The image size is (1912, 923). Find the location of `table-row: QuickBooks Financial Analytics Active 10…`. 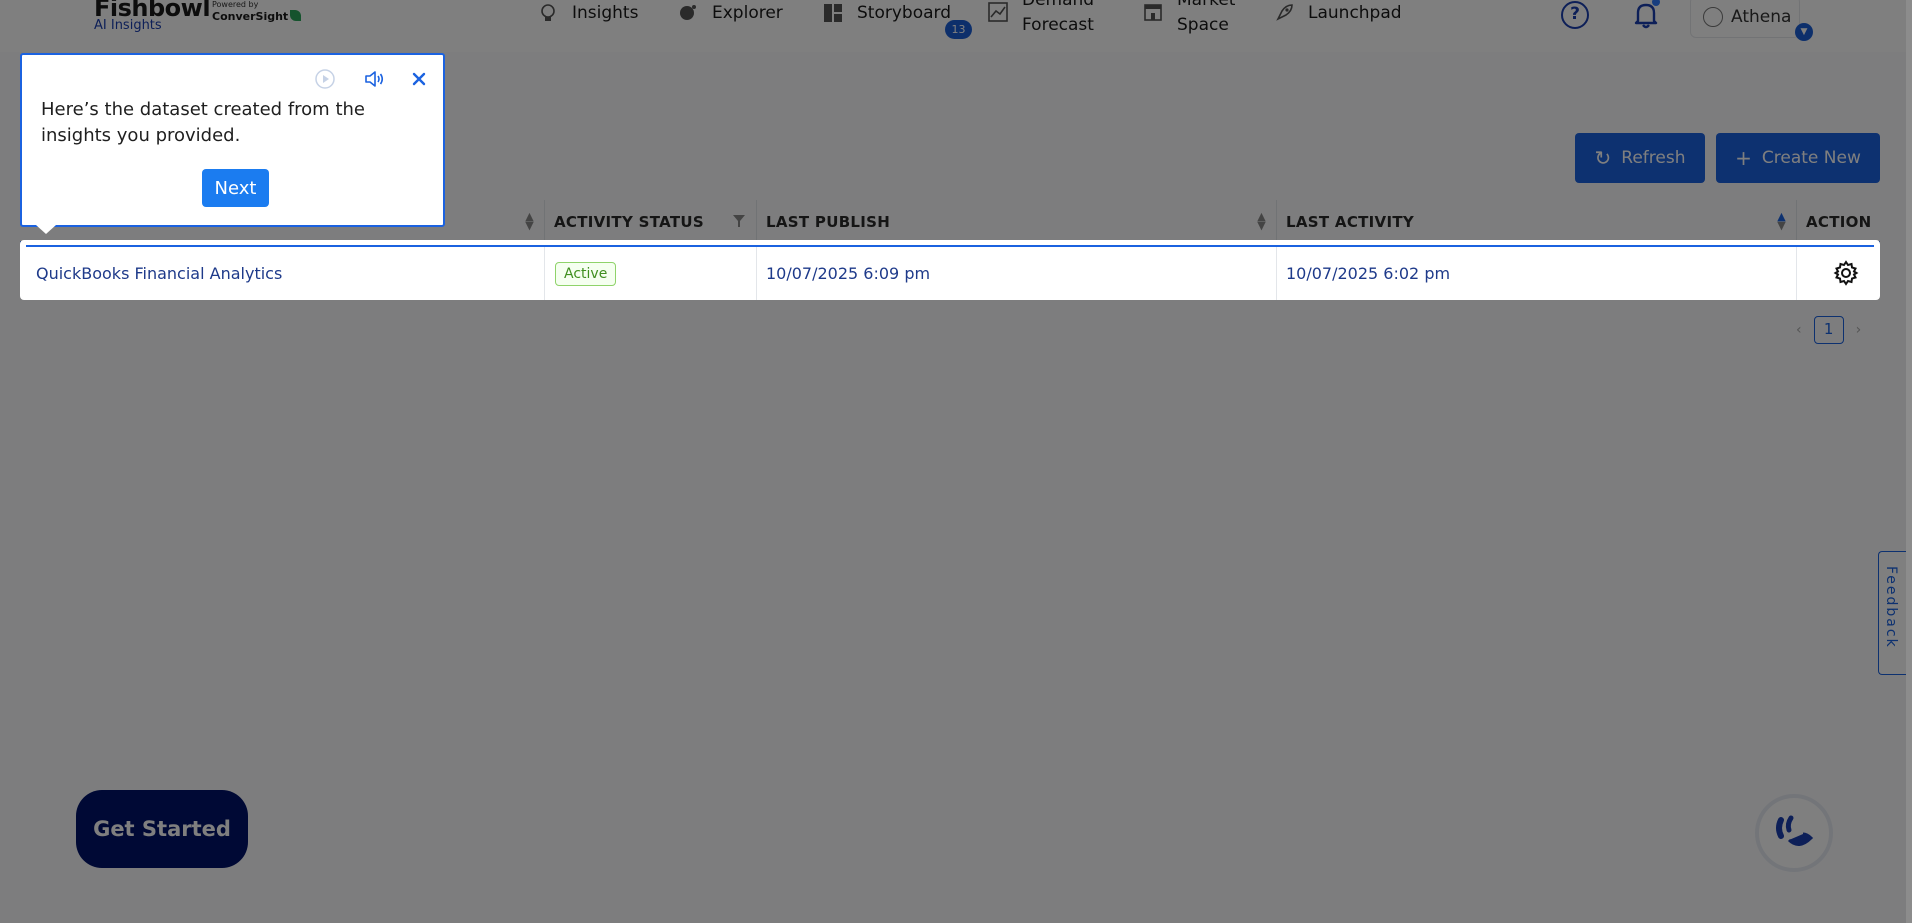

table-row: QuickBooks Financial Analytics Active 10… is located at coordinates (950, 273).